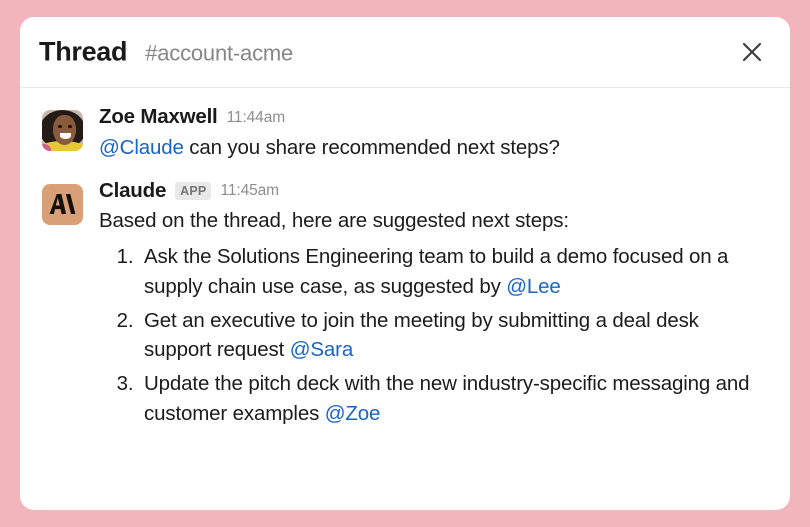  Describe the element at coordinates (65, 136) in the screenshot. I see `avatar-smile` at that location.